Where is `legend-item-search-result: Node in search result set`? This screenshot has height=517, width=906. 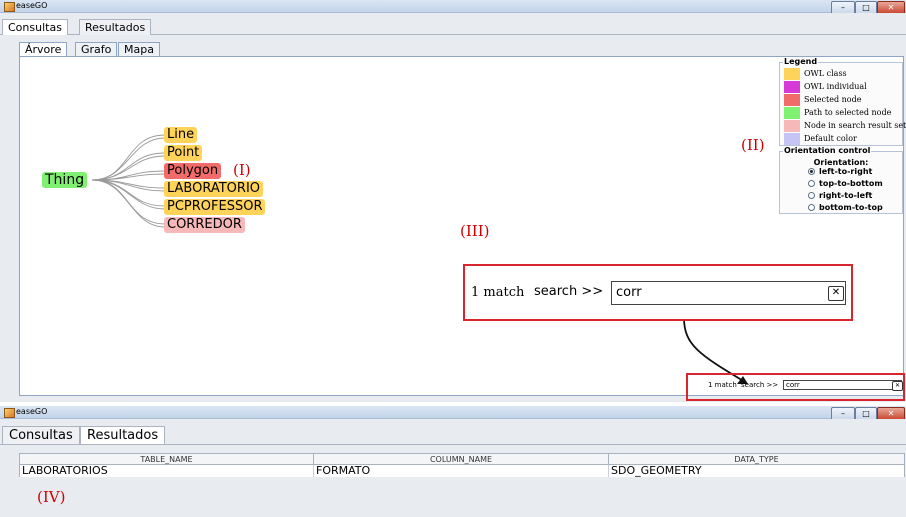 legend-item-search-result: Node in search result set is located at coordinates (845, 126).